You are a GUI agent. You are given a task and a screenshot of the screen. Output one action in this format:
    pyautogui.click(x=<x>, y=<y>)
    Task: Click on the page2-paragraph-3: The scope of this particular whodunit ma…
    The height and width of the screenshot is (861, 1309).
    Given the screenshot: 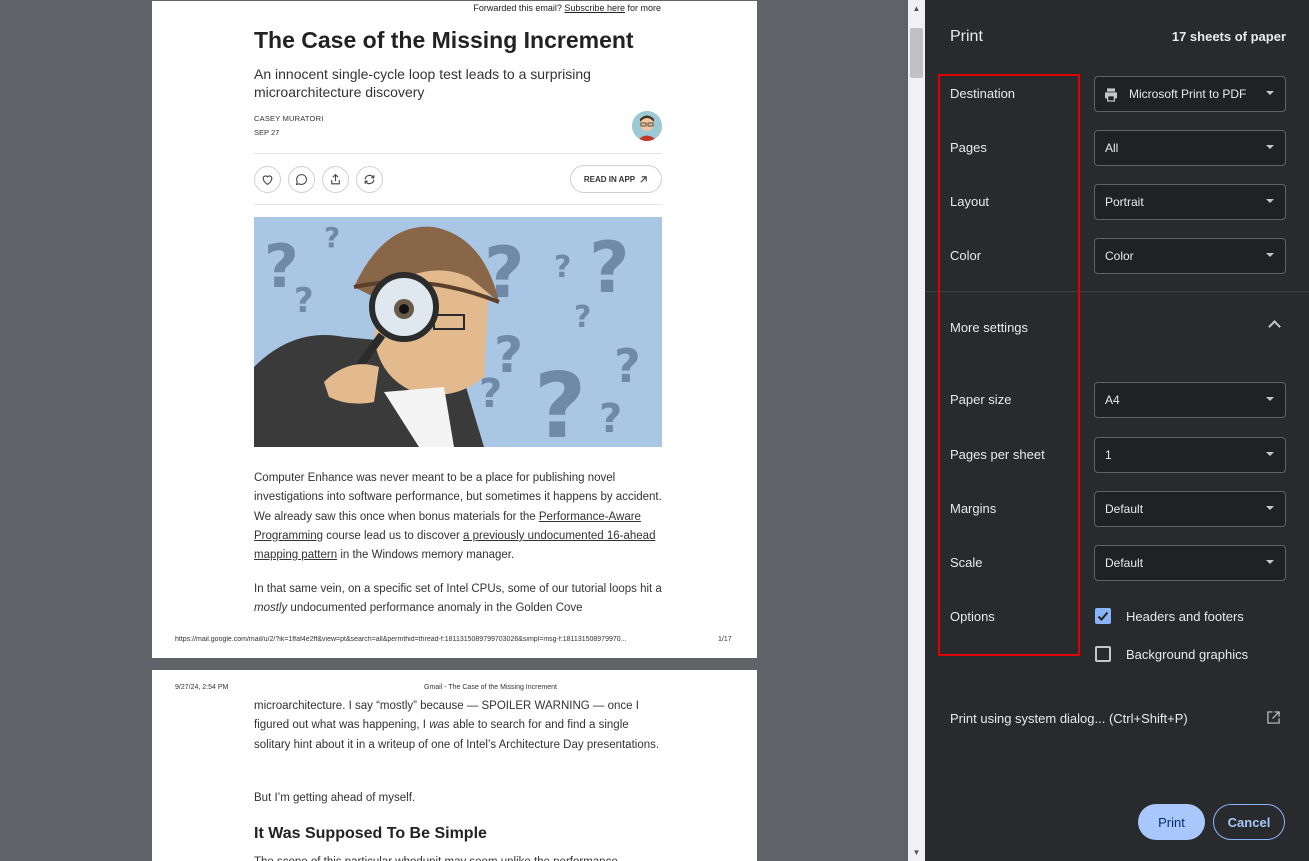 What is the action you would take?
    pyautogui.click(x=459, y=857)
    